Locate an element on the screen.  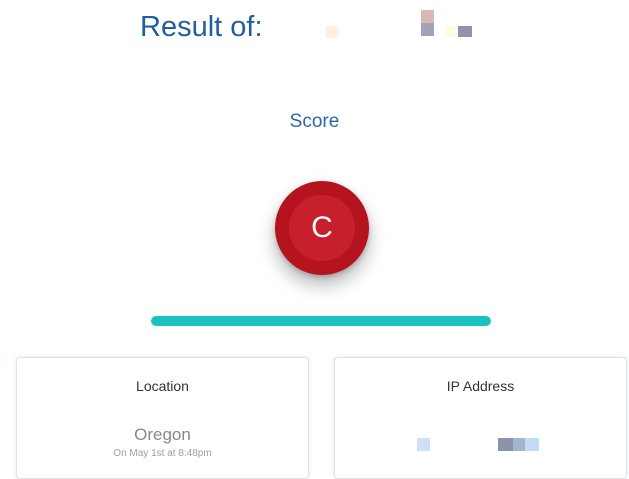
location-heading: Location is located at coordinates (162, 386).